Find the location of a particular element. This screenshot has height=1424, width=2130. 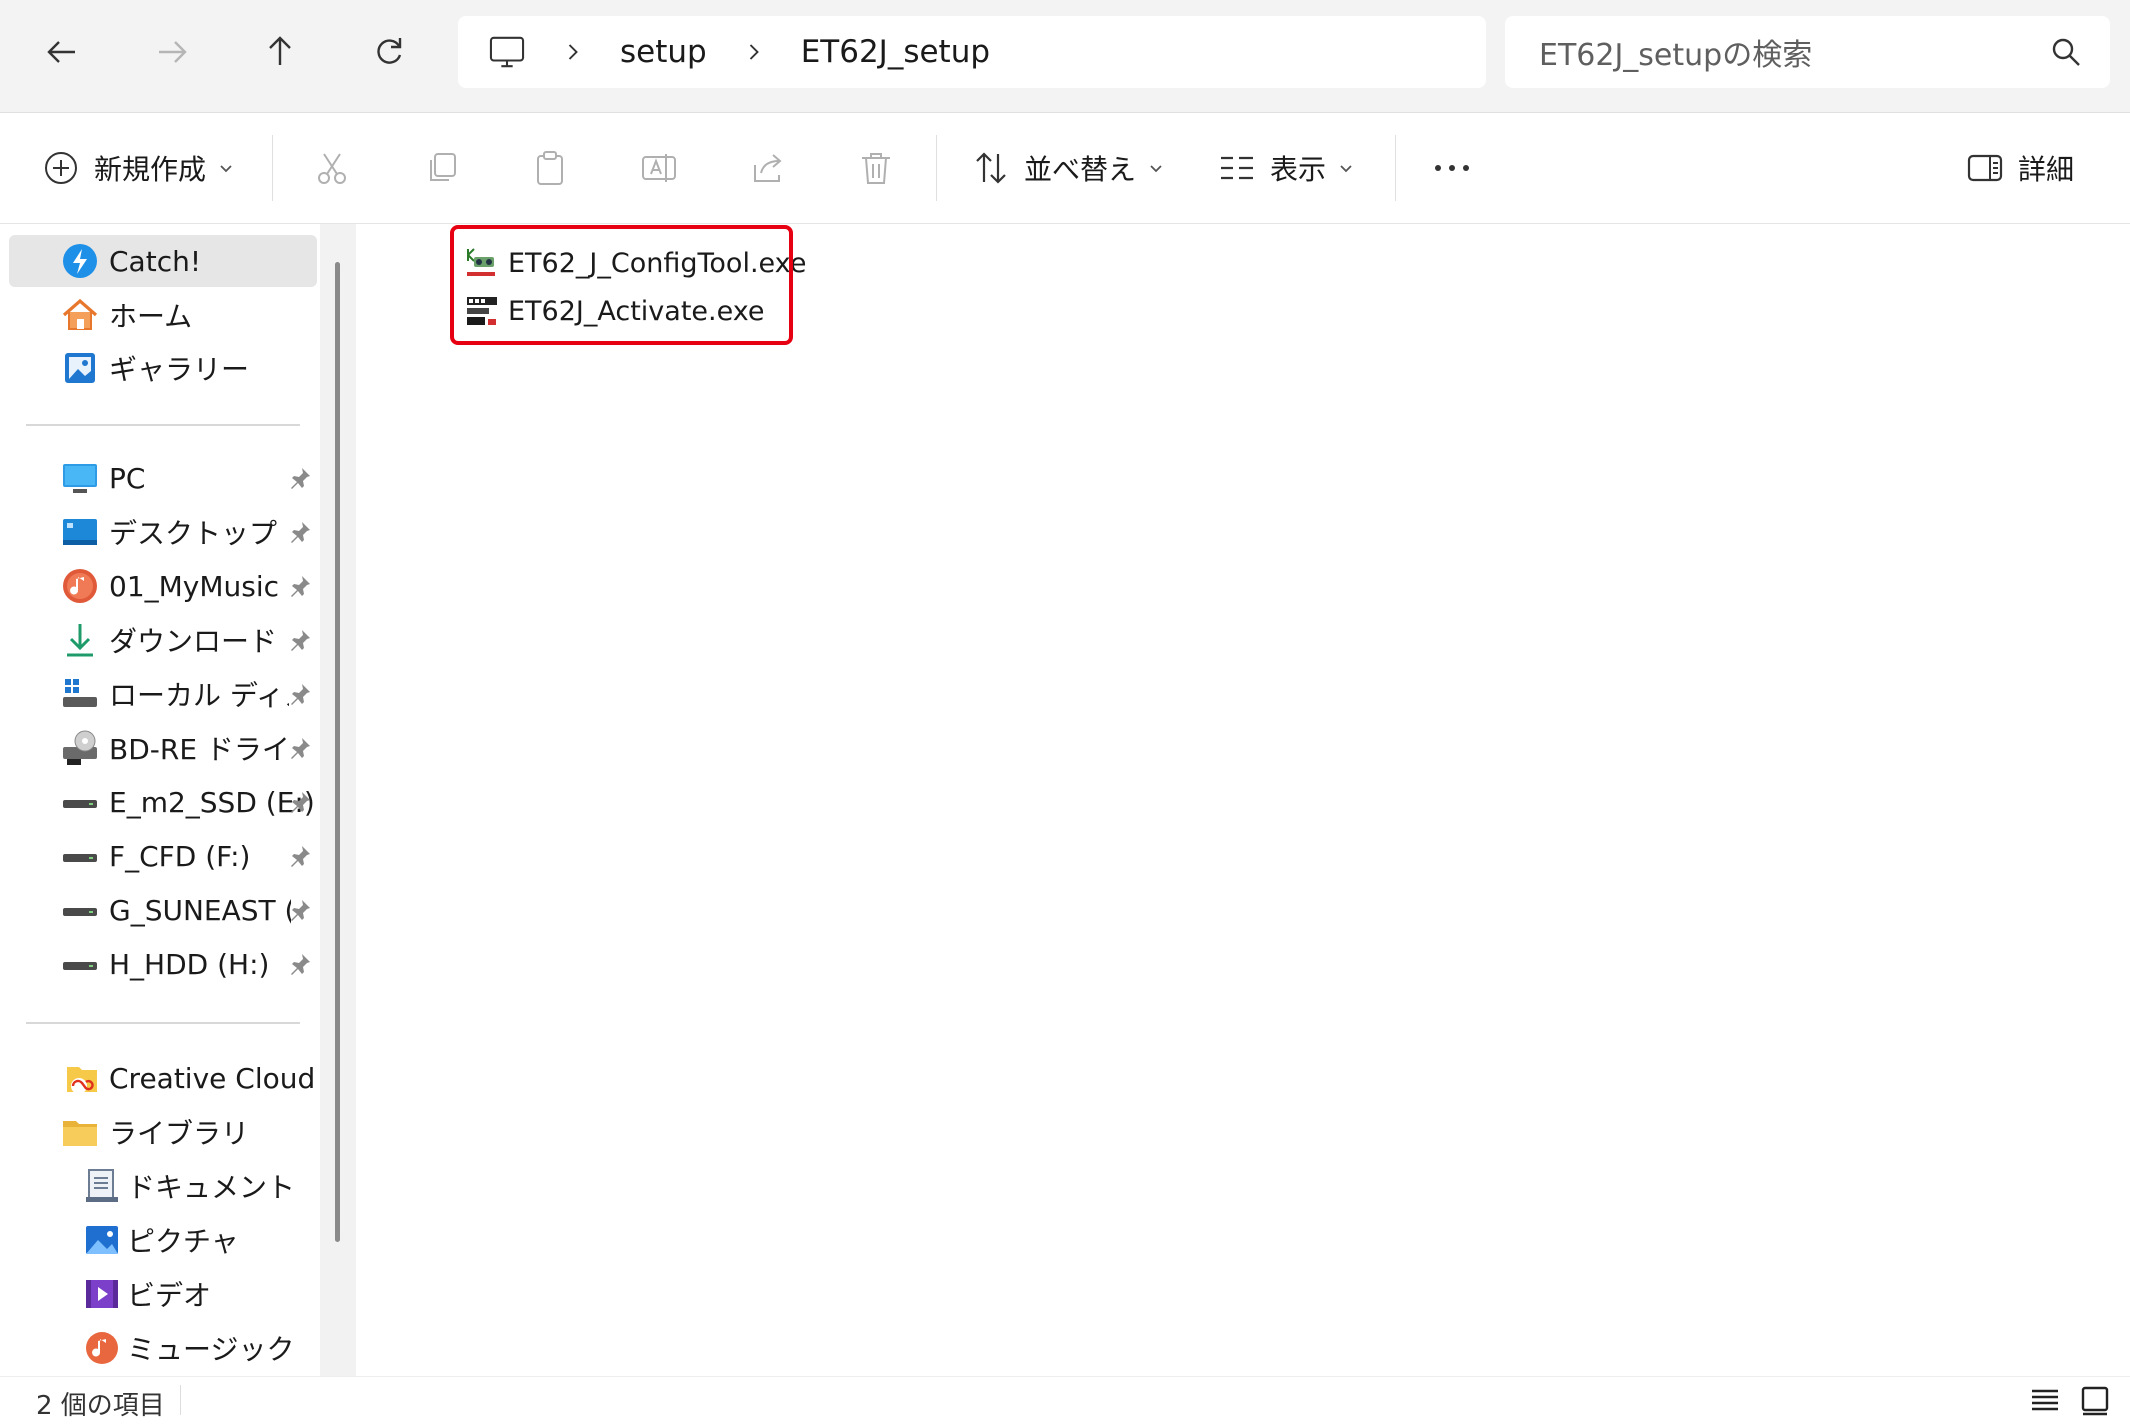

sidebar-item-f-drive: F_CFD (F:) is located at coordinates (163, 856).